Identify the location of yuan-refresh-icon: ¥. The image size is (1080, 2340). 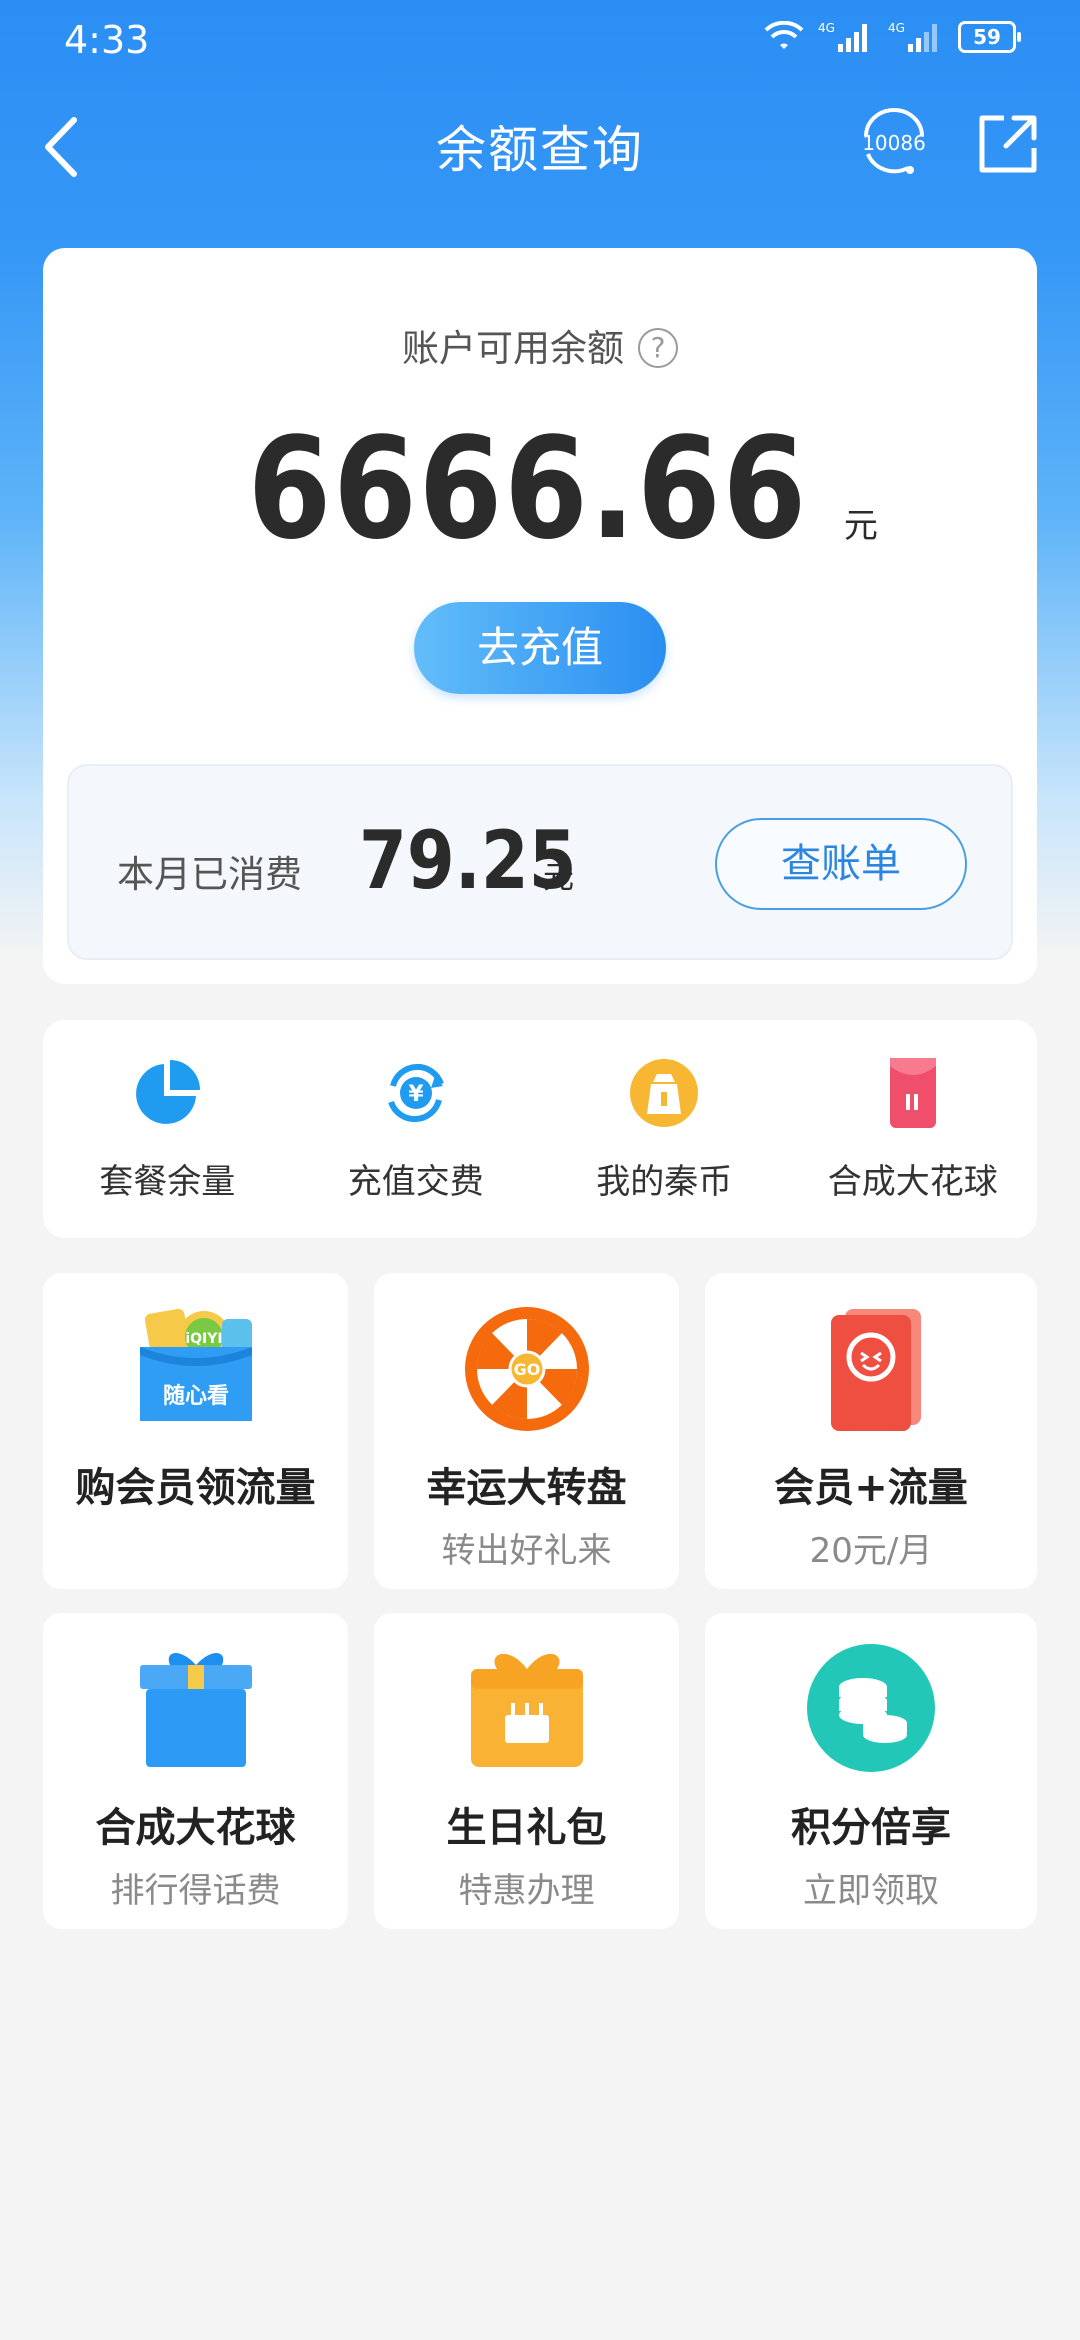
(415, 1093).